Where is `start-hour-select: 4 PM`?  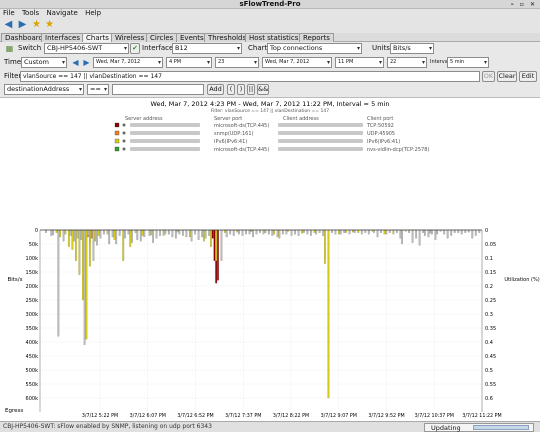 start-hour-select: 4 PM is located at coordinates (189, 62).